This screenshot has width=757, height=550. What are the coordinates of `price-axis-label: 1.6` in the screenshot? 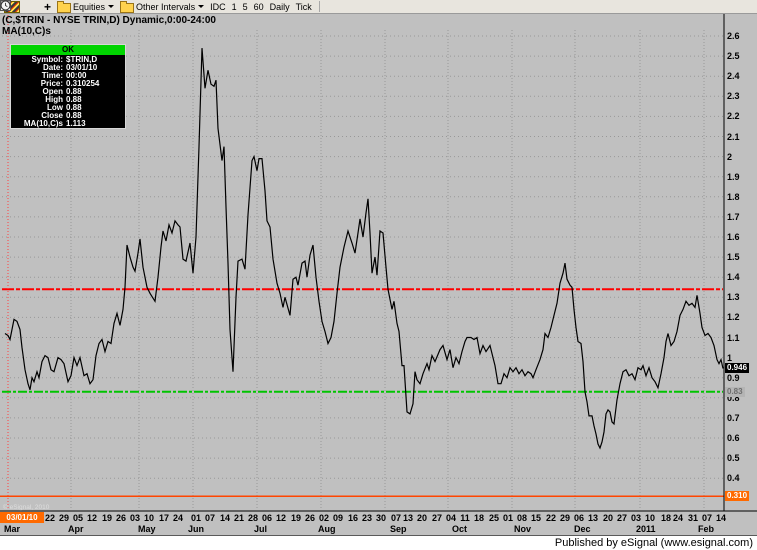 It's located at (733, 237).